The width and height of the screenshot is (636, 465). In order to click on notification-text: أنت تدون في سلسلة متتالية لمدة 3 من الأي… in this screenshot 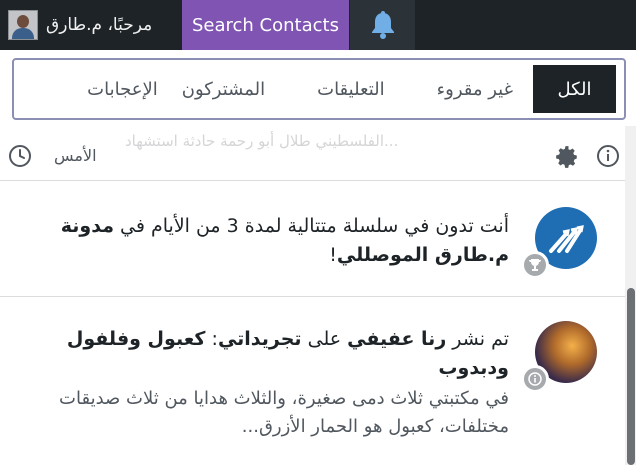, I will do `click(284, 240)`.